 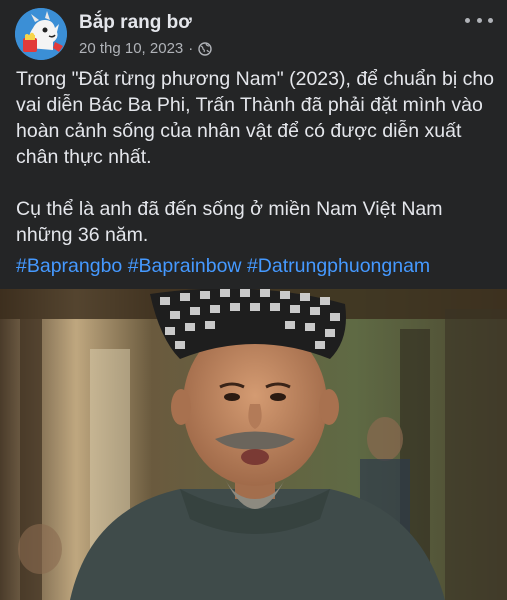 I want to click on dragon-mascot-icon, so click(x=41, y=34).